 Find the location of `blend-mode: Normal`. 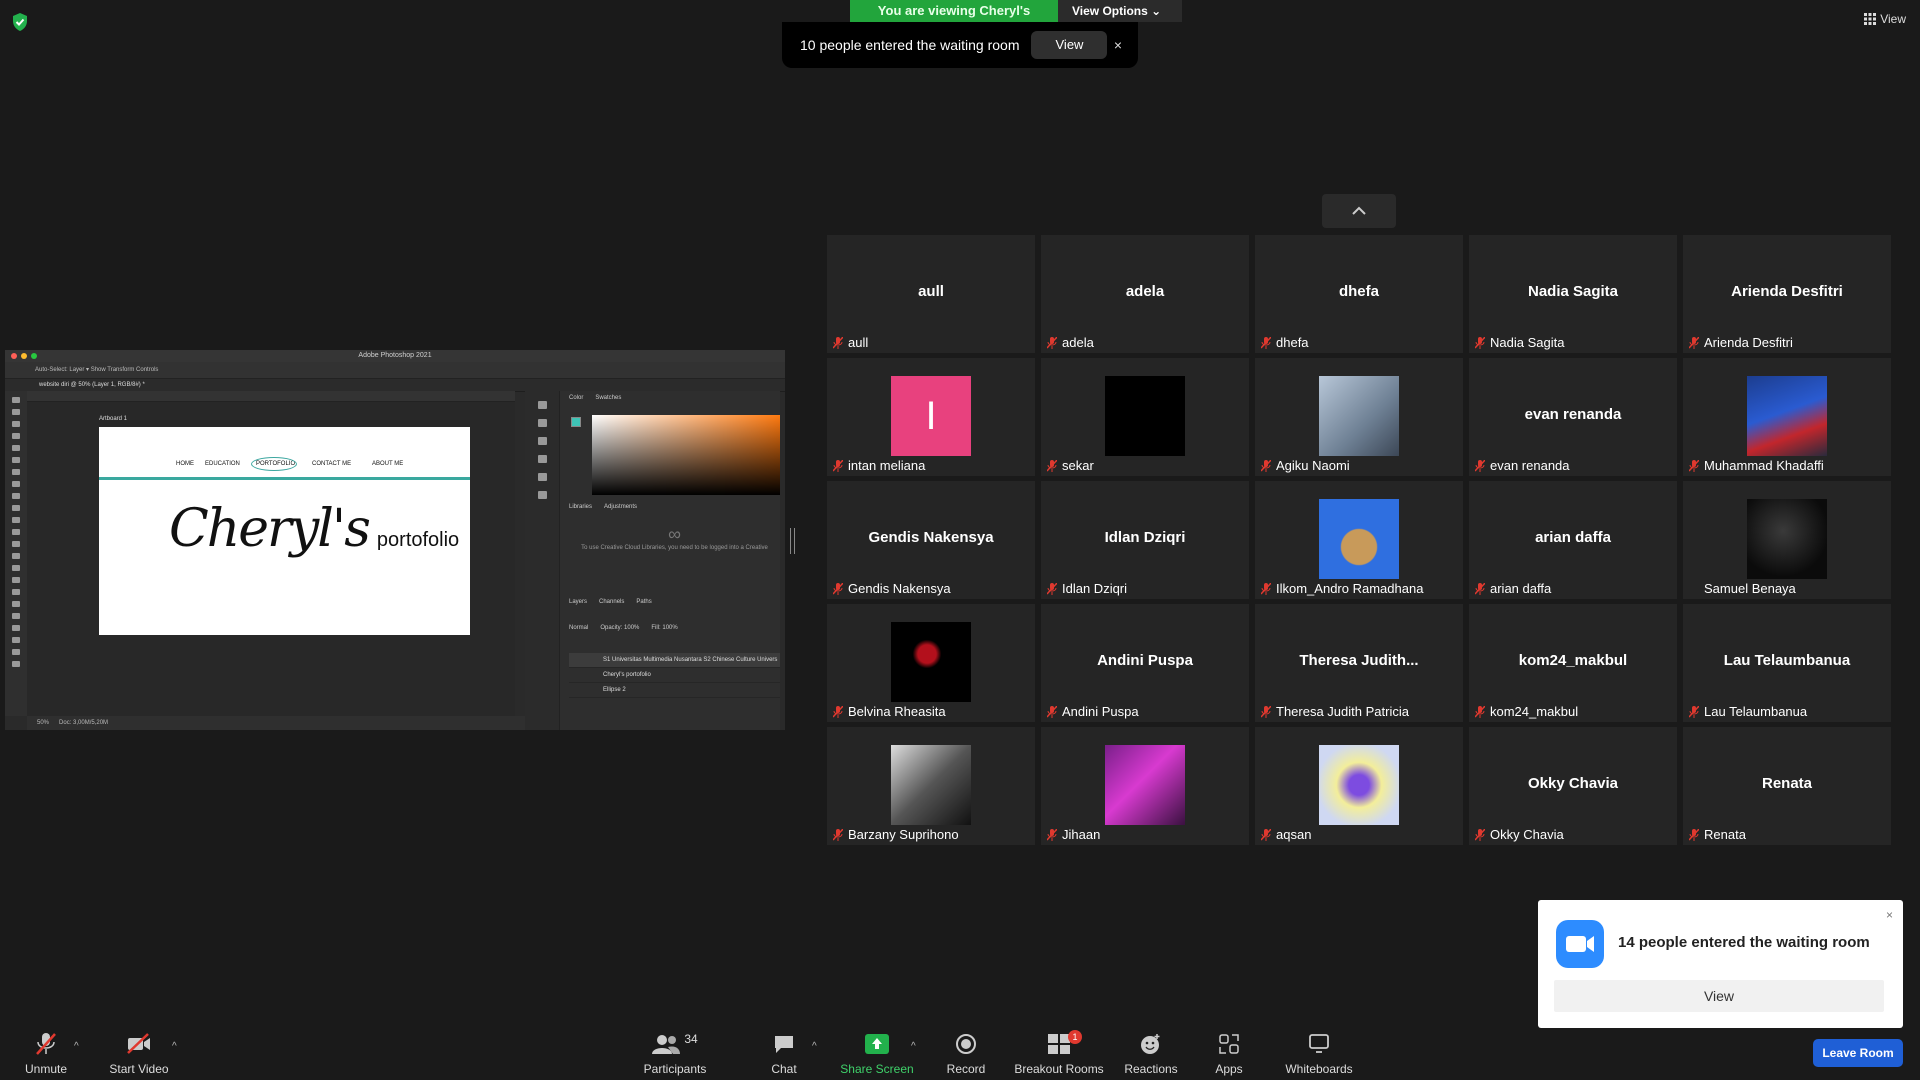

blend-mode: Normal is located at coordinates (578, 631).